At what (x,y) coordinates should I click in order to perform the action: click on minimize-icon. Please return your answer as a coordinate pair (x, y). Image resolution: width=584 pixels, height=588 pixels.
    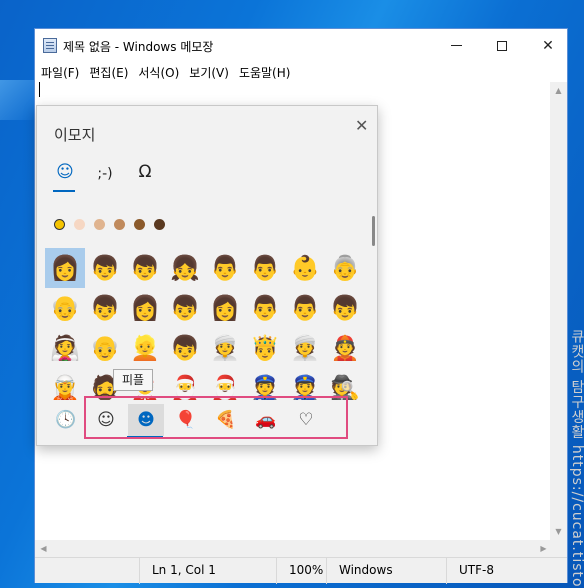
    Looking at the image, I should click on (456, 45).